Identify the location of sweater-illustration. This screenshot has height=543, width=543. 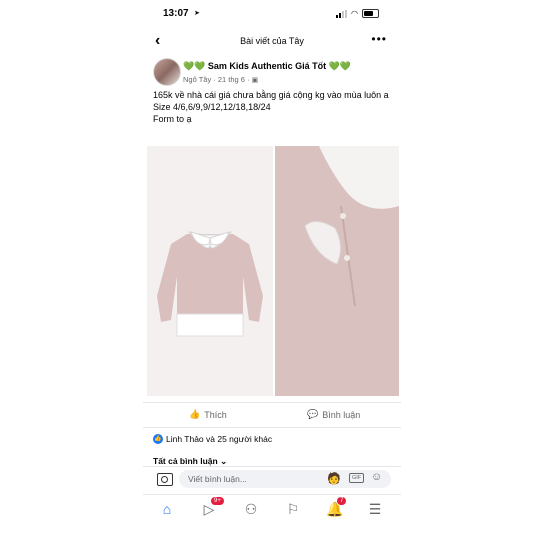
(210, 284).